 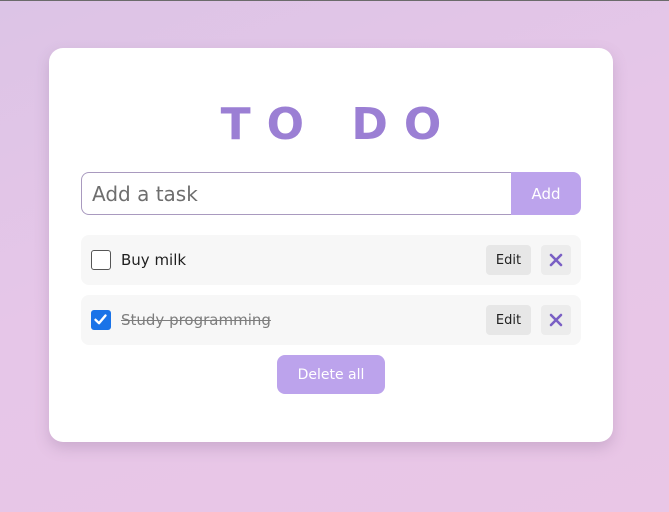 What do you see at coordinates (331, 320) in the screenshot?
I see `todo-item: Study programming Edit` at bounding box center [331, 320].